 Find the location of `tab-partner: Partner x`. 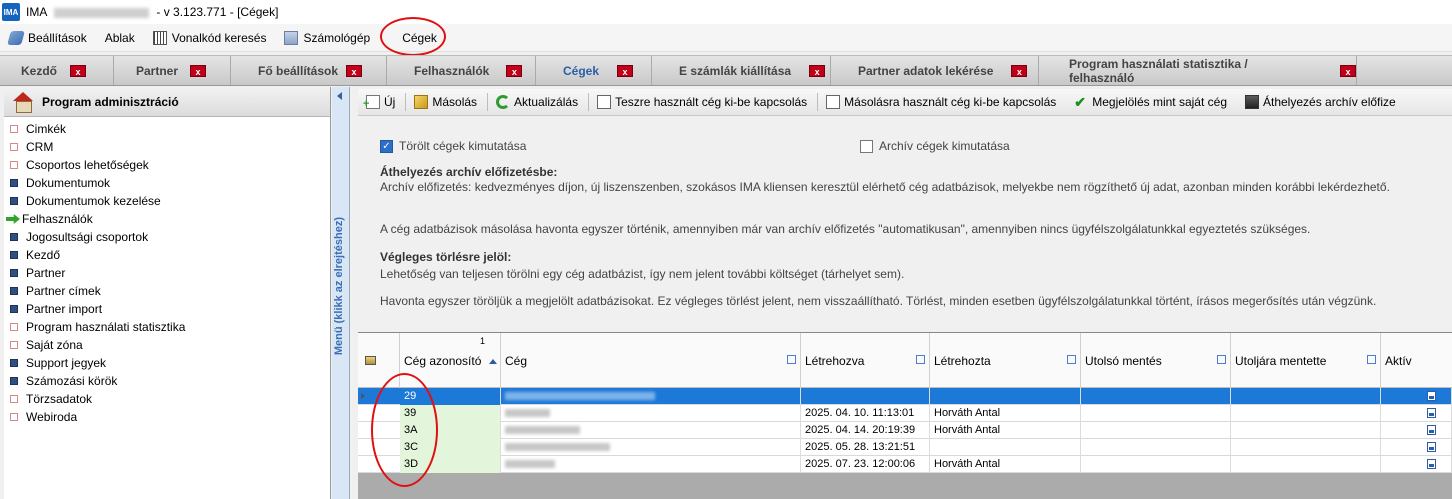

tab-partner: Partner x is located at coordinates (172, 70).